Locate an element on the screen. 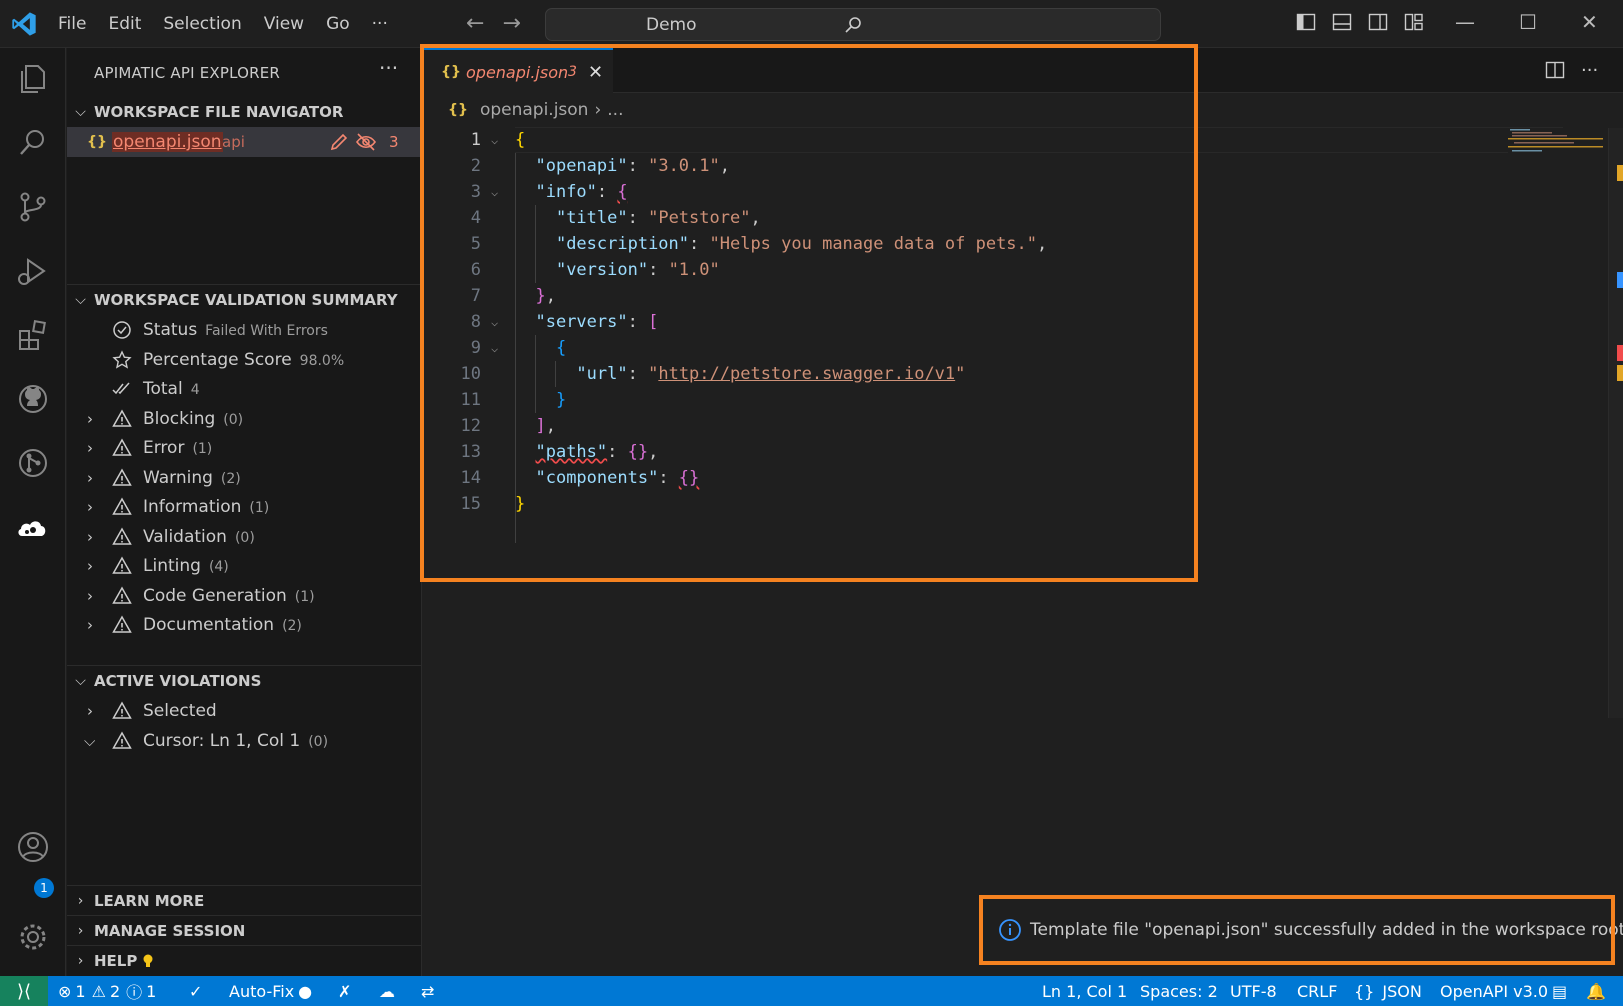 The image size is (1623, 1006). extensions-icon is located at coordinates (33, 335).